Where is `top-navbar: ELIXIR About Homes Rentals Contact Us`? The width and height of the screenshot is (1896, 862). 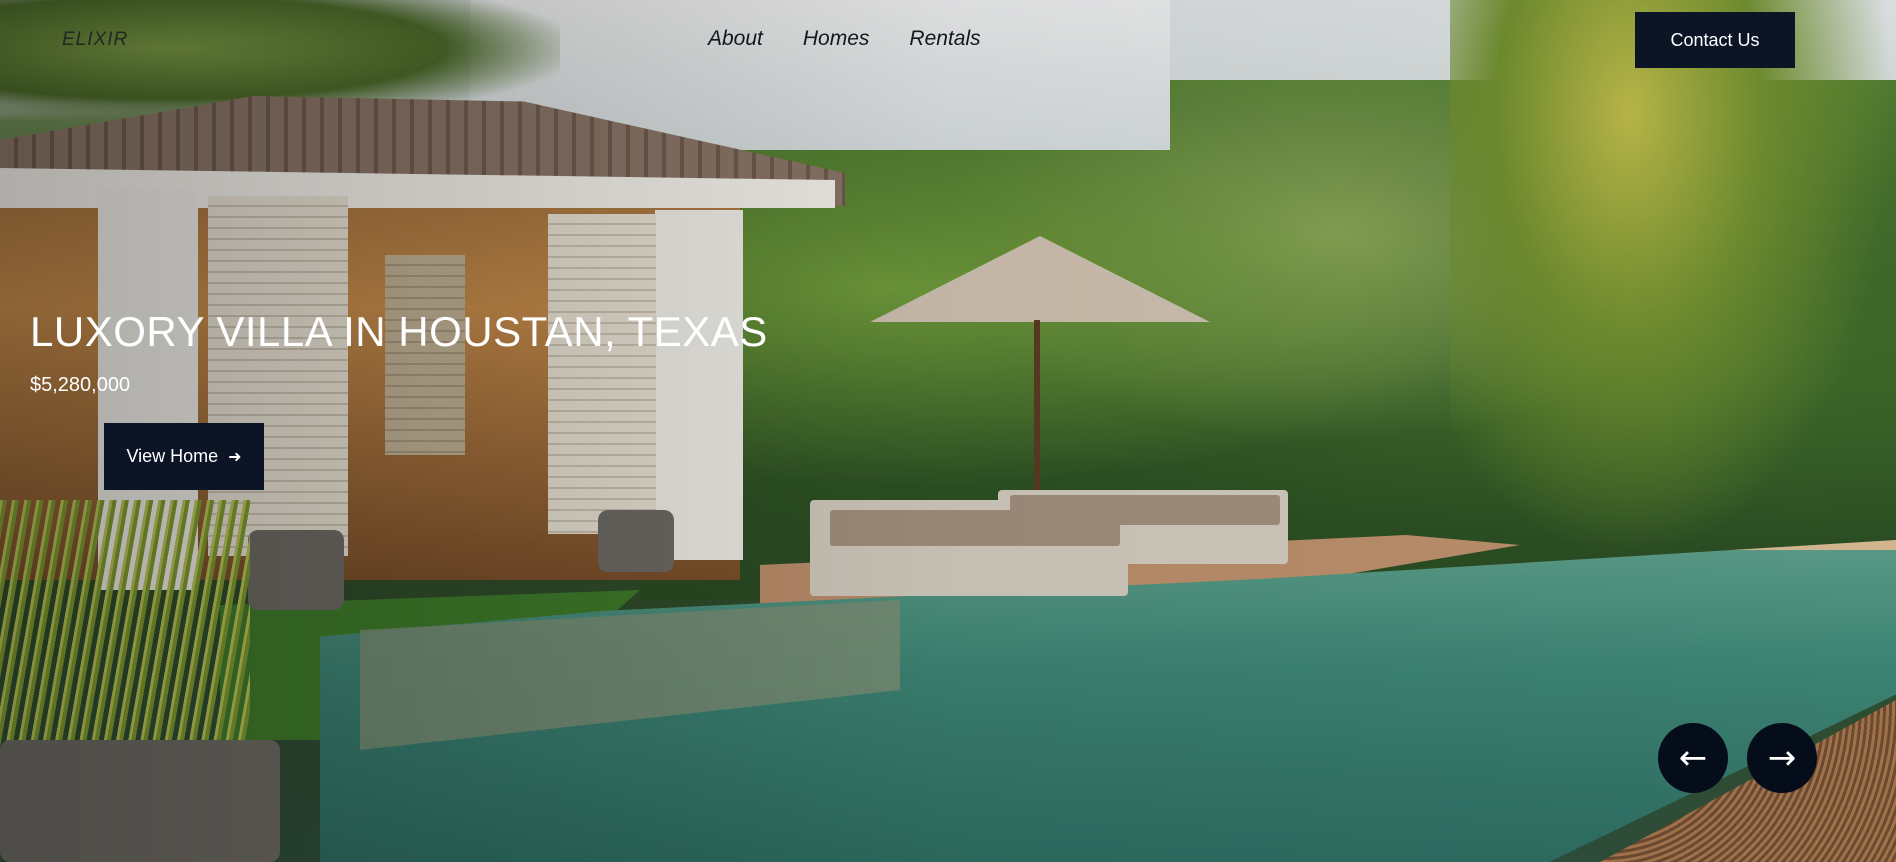 top-navbar: ELIXIR About Homes Rentals Contact Us is located at coordinates (948, 40).